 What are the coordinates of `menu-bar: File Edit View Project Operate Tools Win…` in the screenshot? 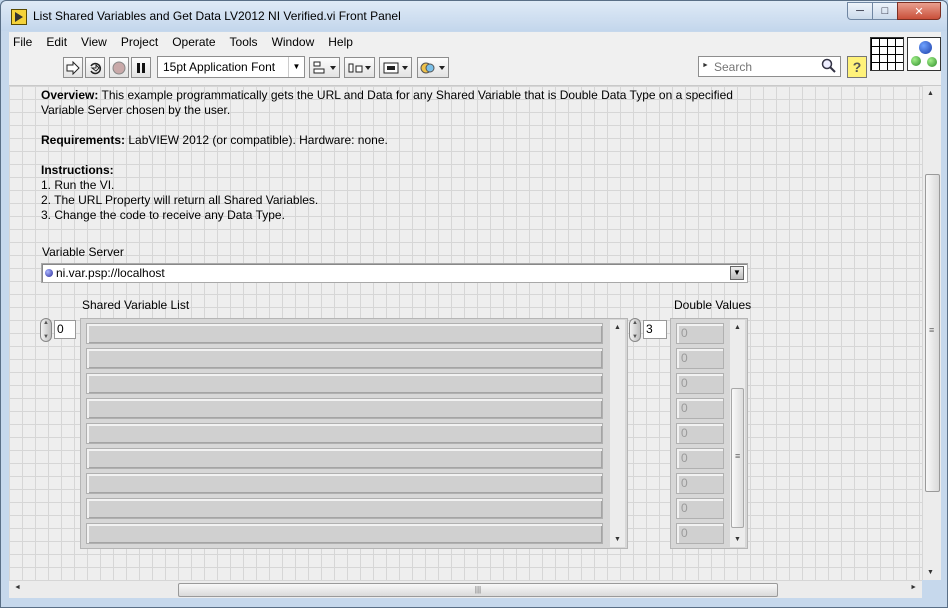 It's located at (475, 42).